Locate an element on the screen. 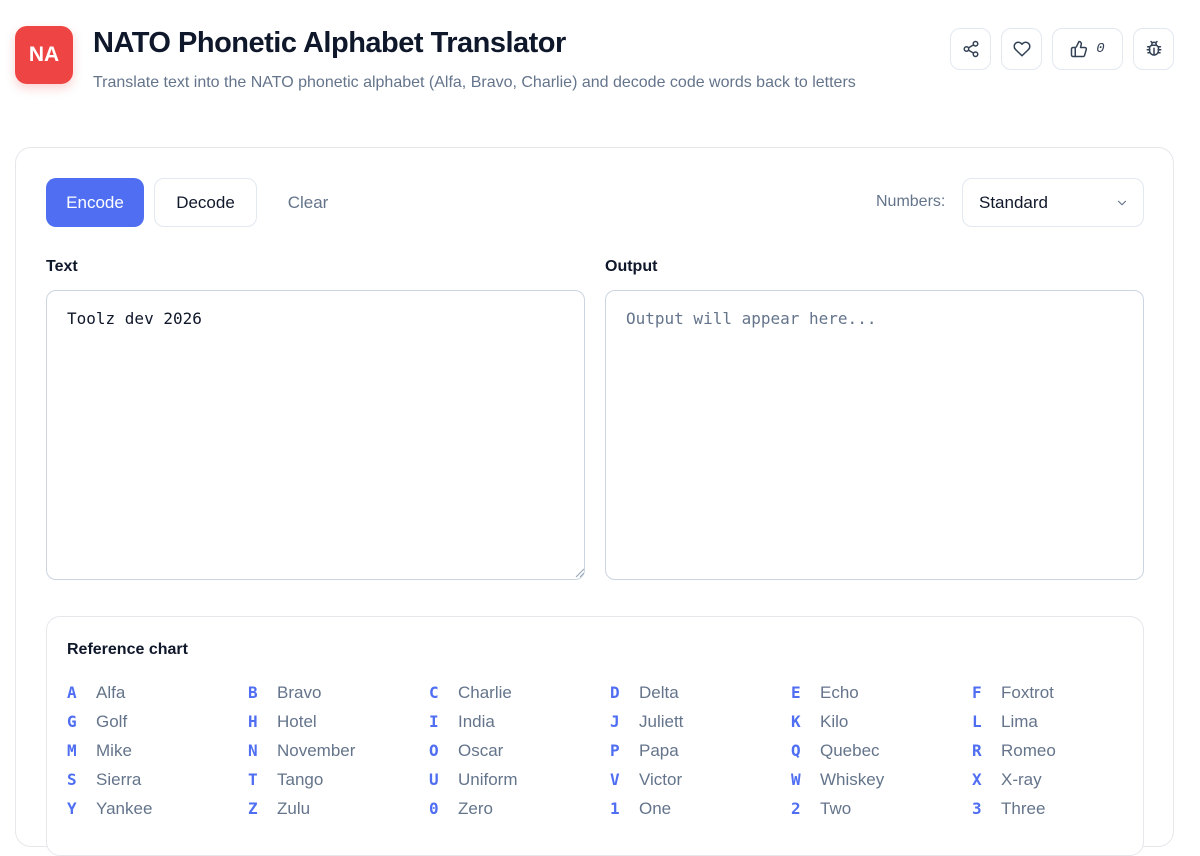 The image size is (1200, 856). reference-letter: I is located at coordinates (434, 721).